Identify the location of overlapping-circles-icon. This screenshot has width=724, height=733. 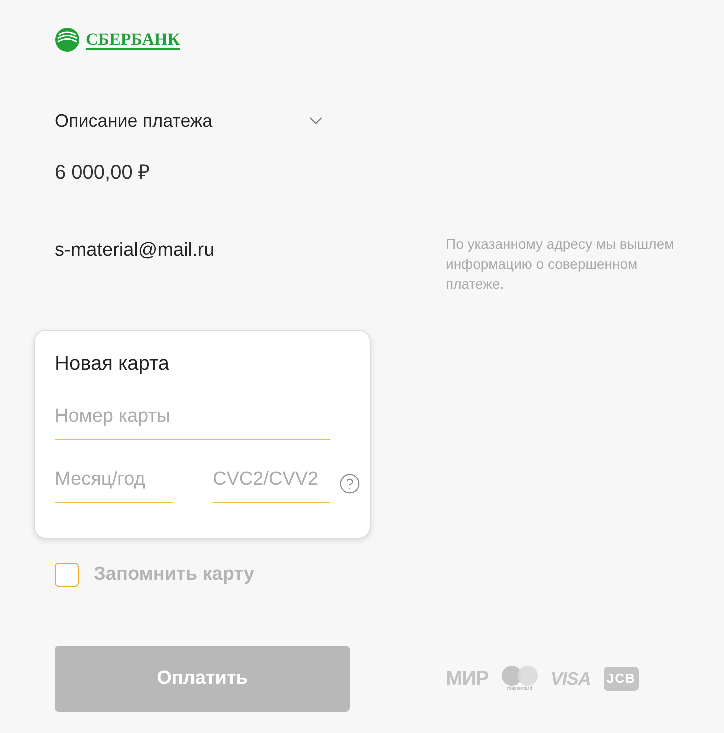
(520, 676).